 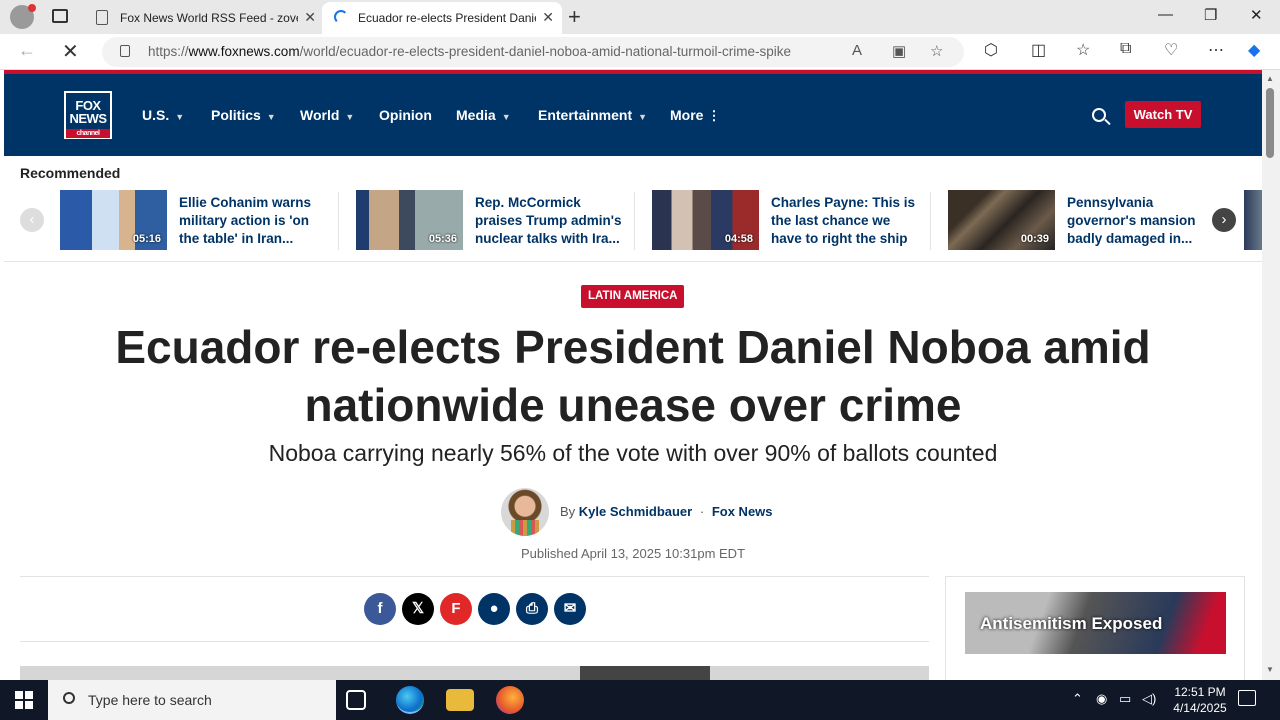 What do you see at coordinates (27, 50) in the screenshot?
I see `back-arrow-icon: ←` at bounding box center [27, 50].